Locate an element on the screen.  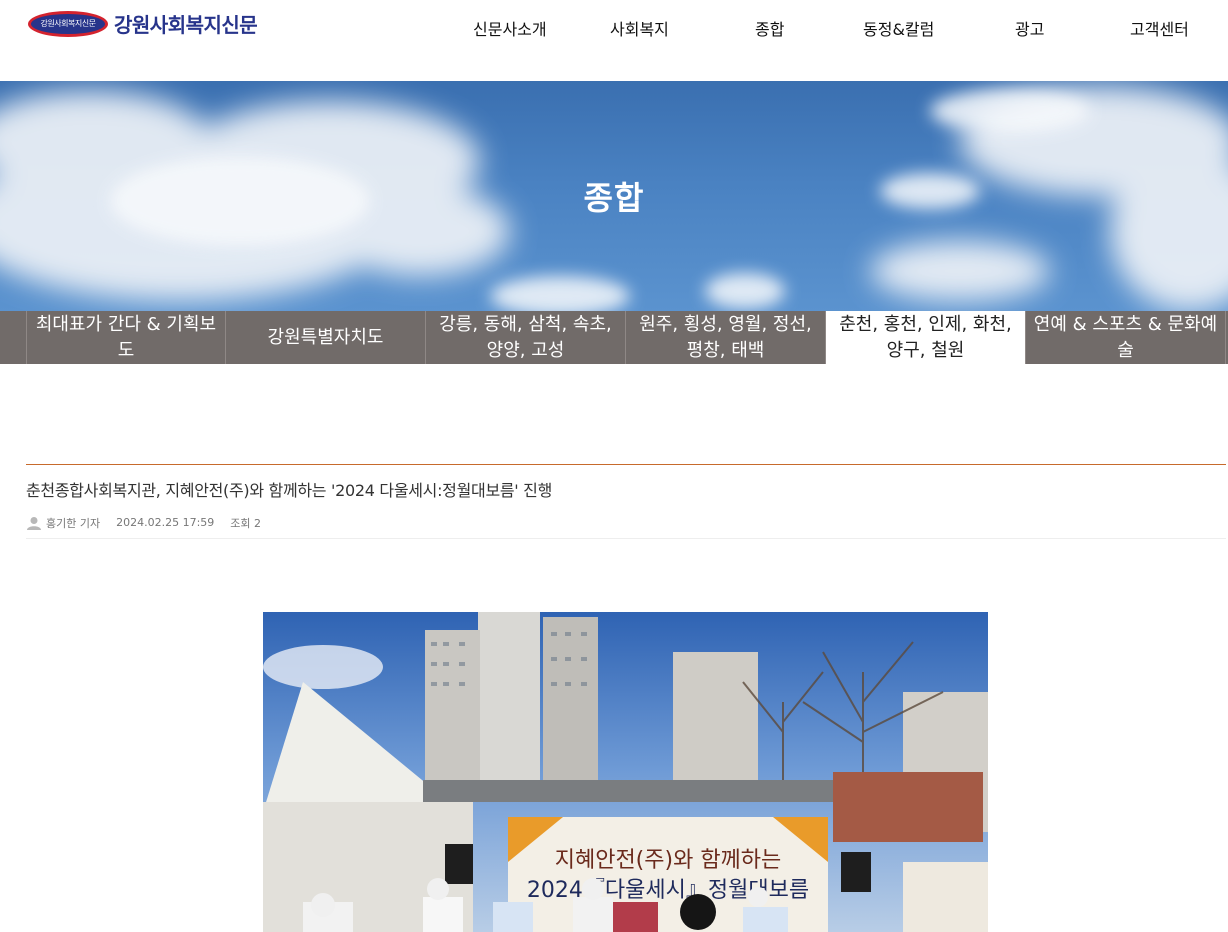
article-views: 조회 2 is located at coordinates (246, 523).